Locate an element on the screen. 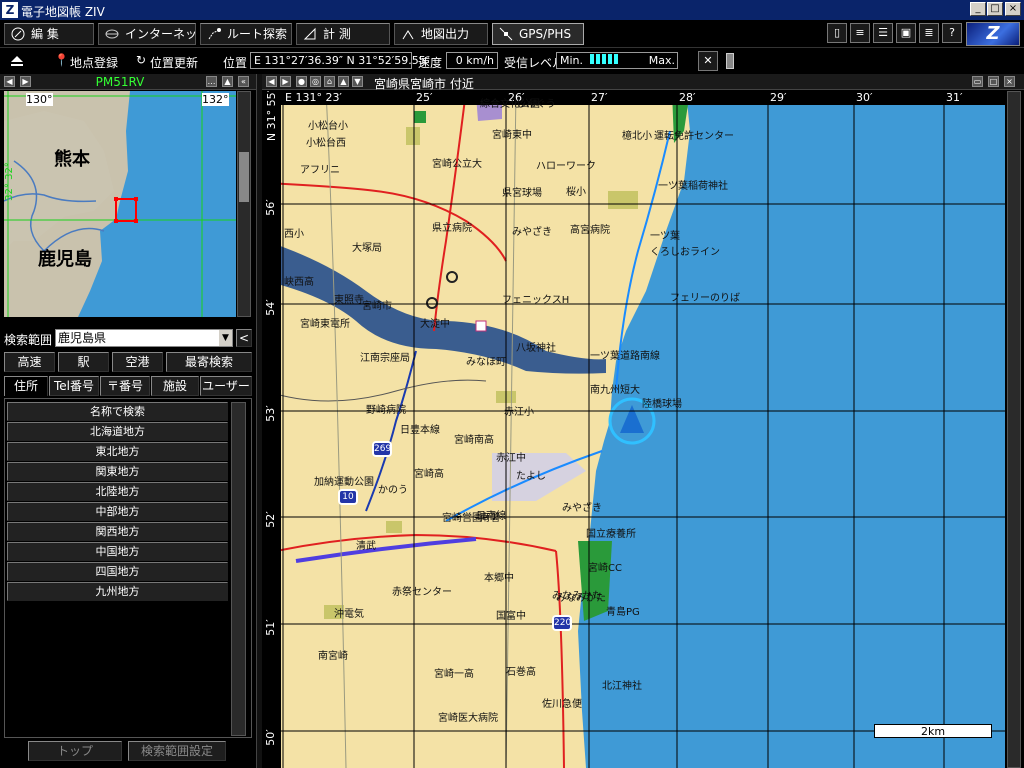 The height and width of the screenshot is (768, 1024). map-place-label: 野崎病院 is located at coordinates (386, 410).